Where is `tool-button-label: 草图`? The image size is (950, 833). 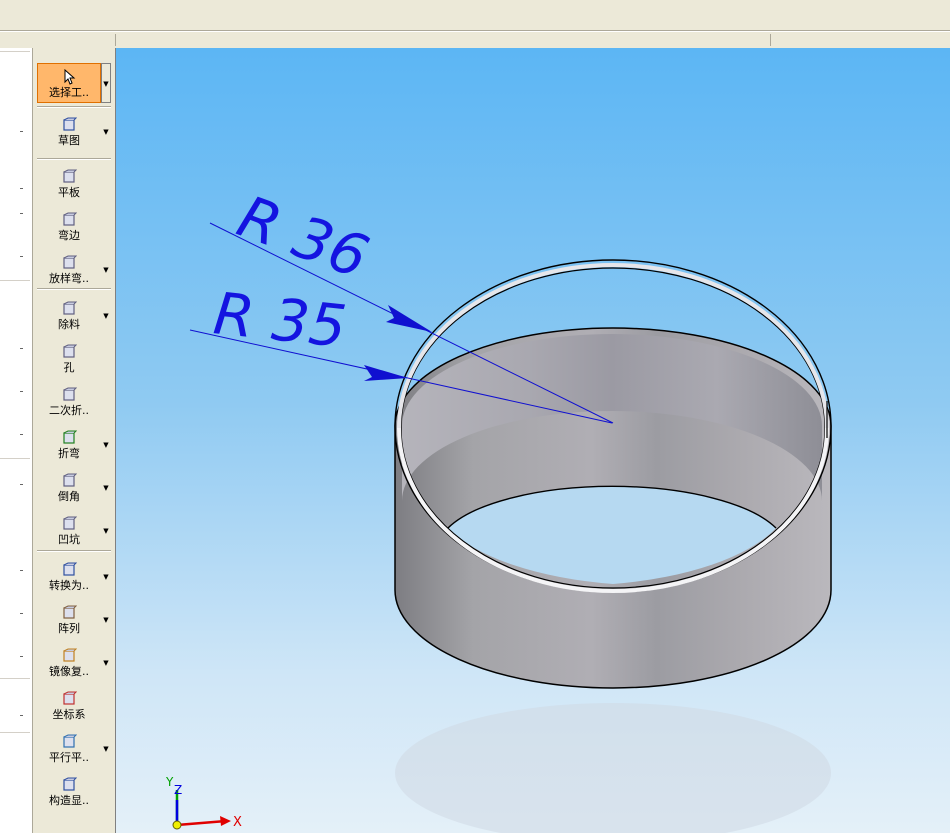 tool-button-label: 草图 is located at coordinates (69, 140).